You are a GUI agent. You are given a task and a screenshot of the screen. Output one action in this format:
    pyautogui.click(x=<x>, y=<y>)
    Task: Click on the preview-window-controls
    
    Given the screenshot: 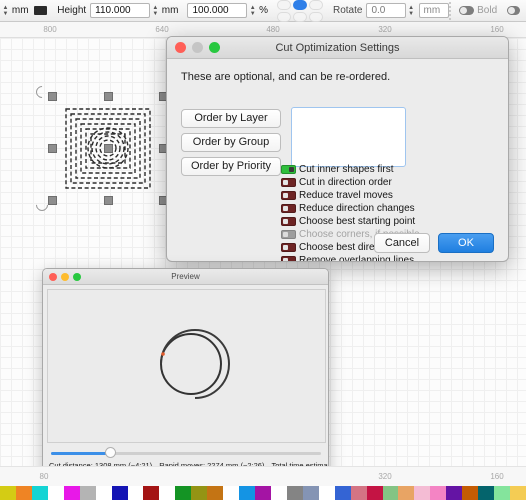 What is the action you would take?
    pyautogui.click(x=65, y=276)
    